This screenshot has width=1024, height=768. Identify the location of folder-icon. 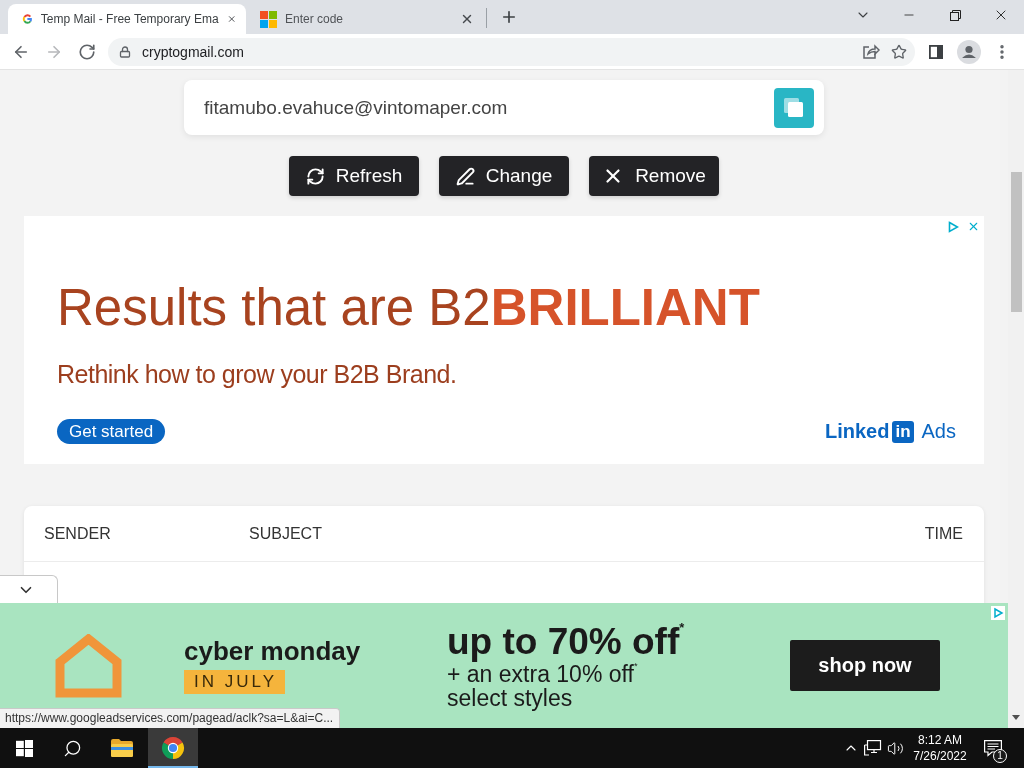
(122, 748).